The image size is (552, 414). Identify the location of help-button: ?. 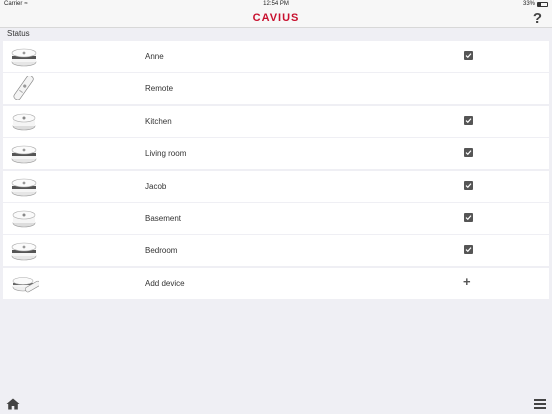
(537, 18).